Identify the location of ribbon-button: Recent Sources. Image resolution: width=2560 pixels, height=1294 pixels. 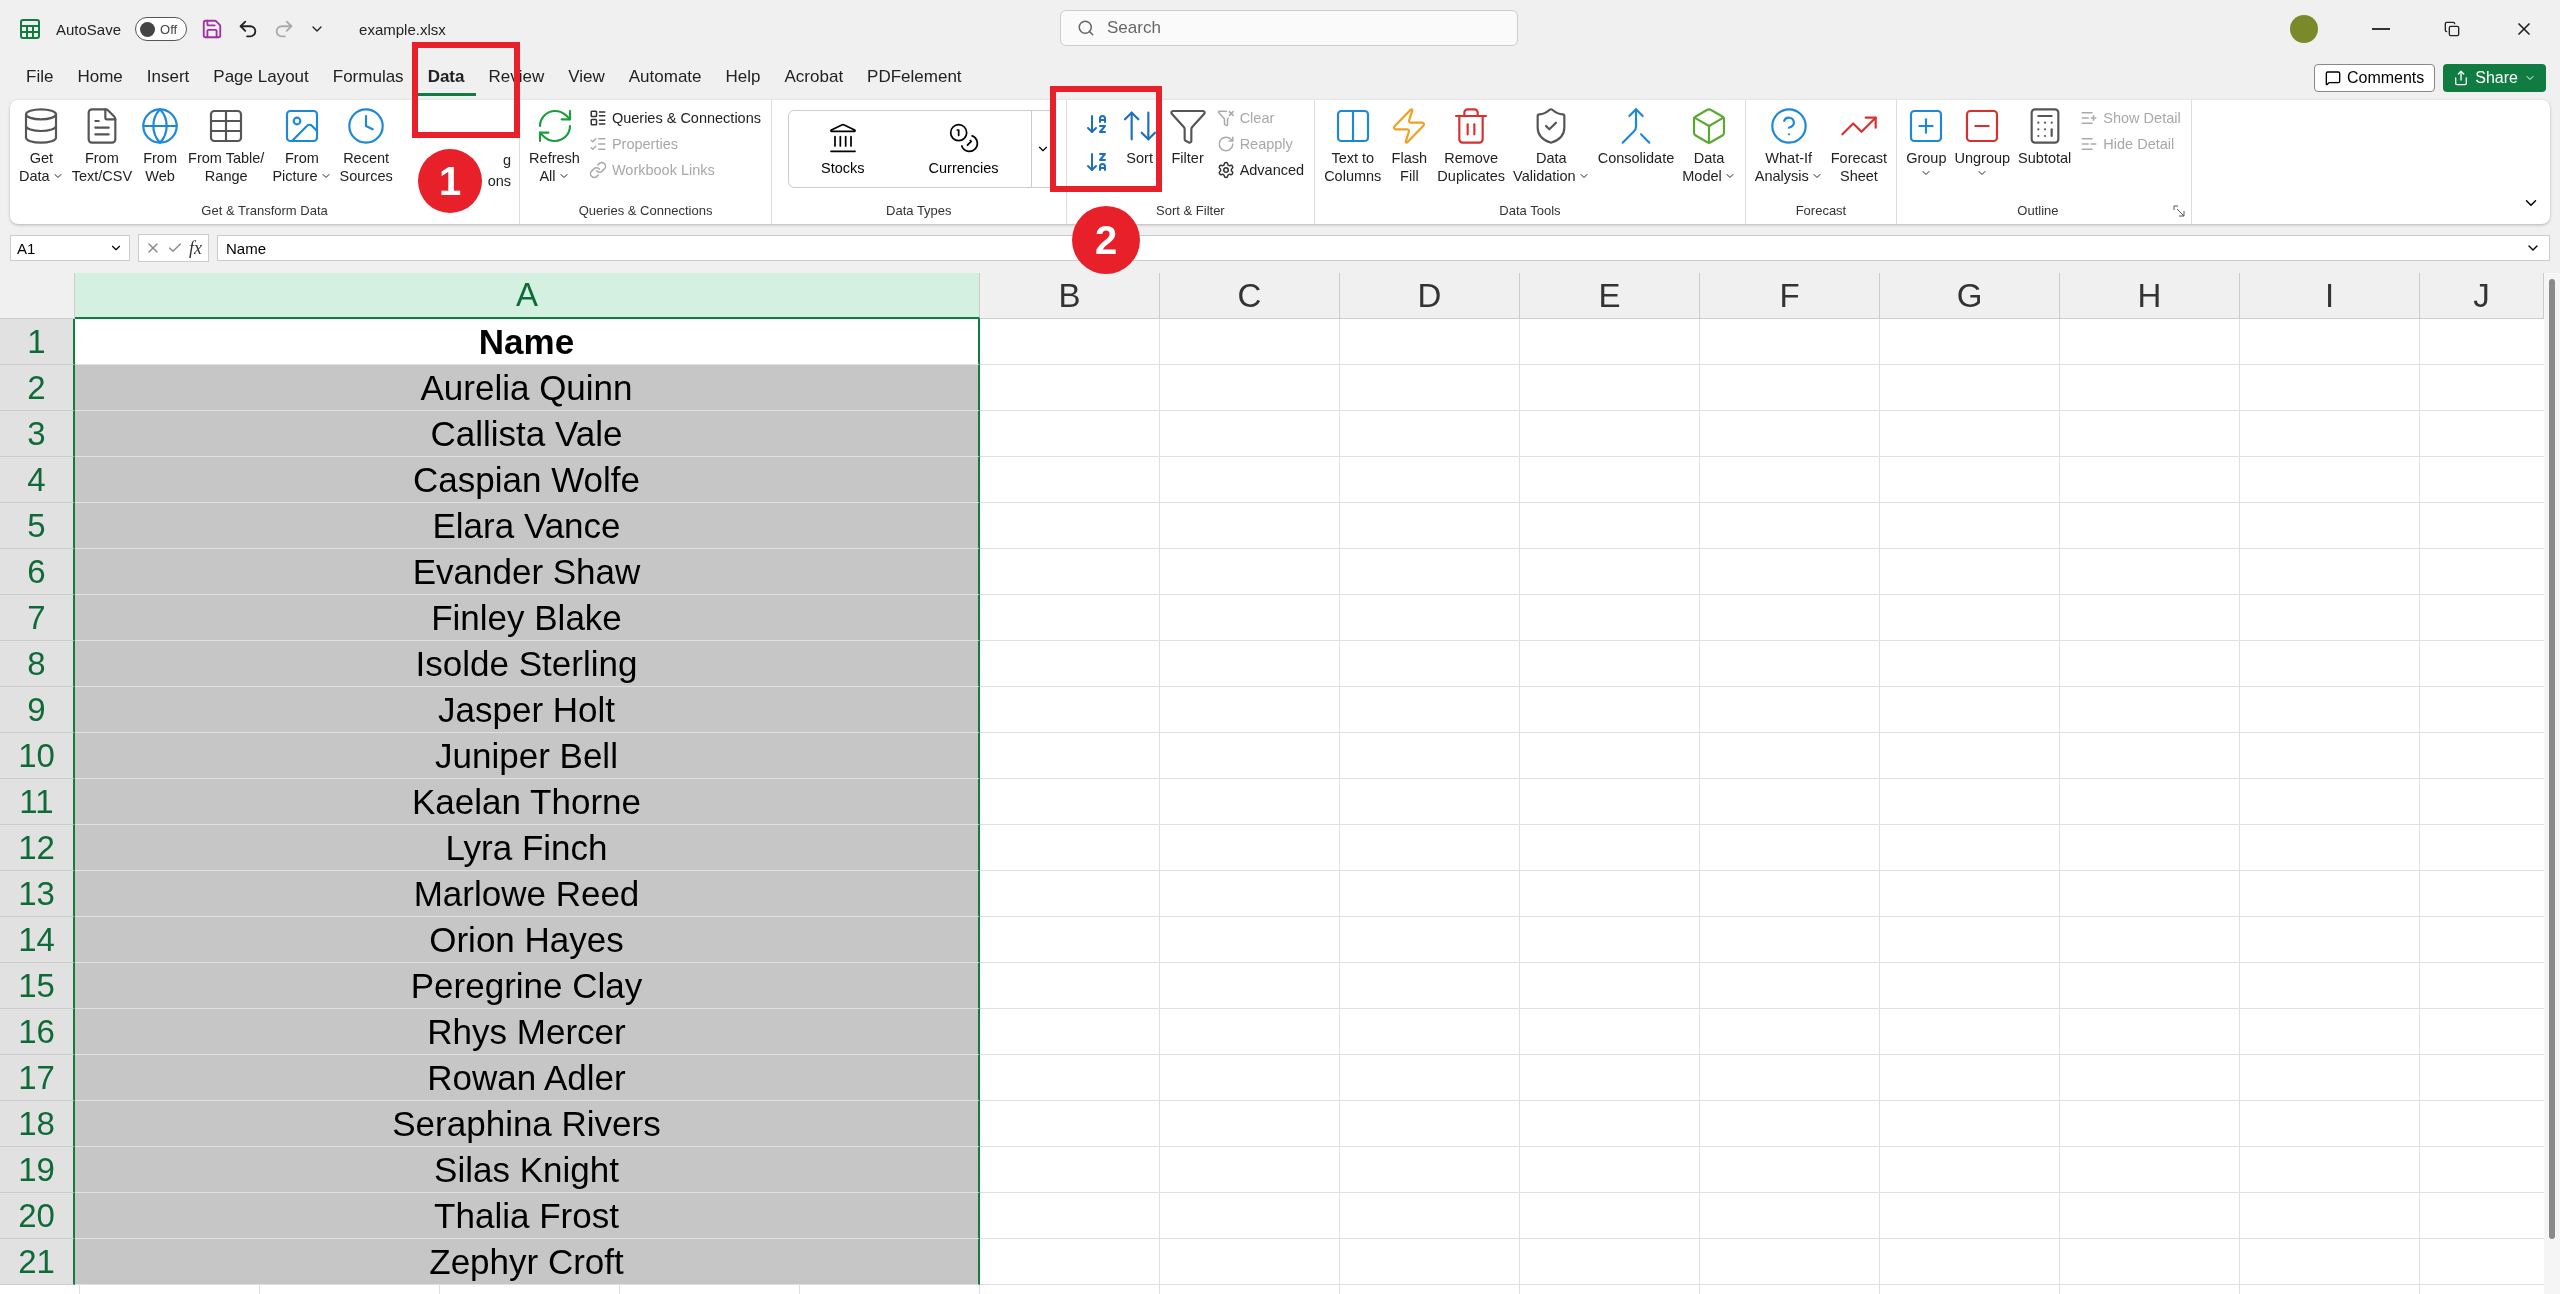
(366, 146).